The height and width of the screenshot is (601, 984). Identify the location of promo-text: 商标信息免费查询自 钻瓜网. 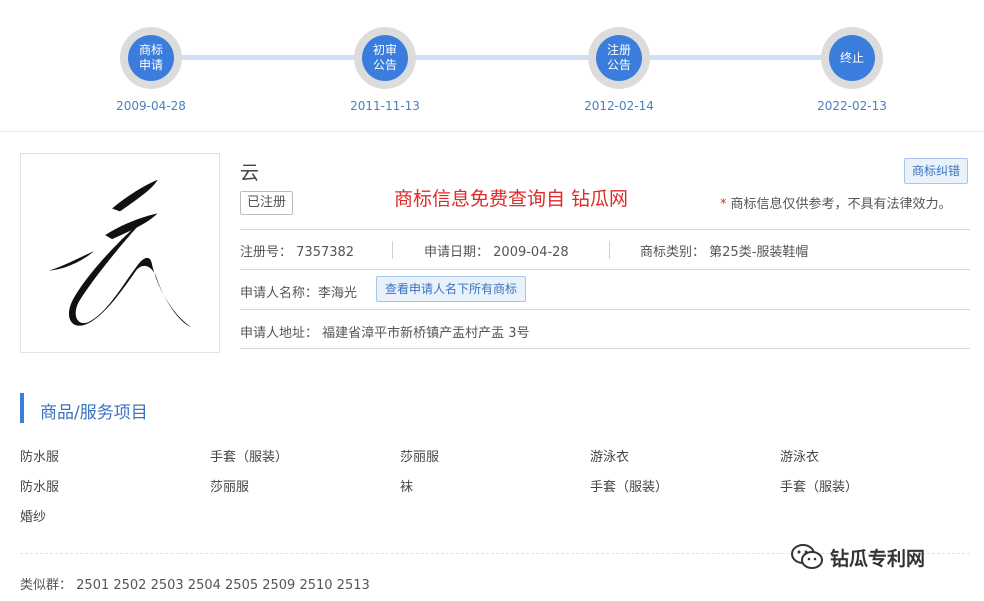
(511, 199).